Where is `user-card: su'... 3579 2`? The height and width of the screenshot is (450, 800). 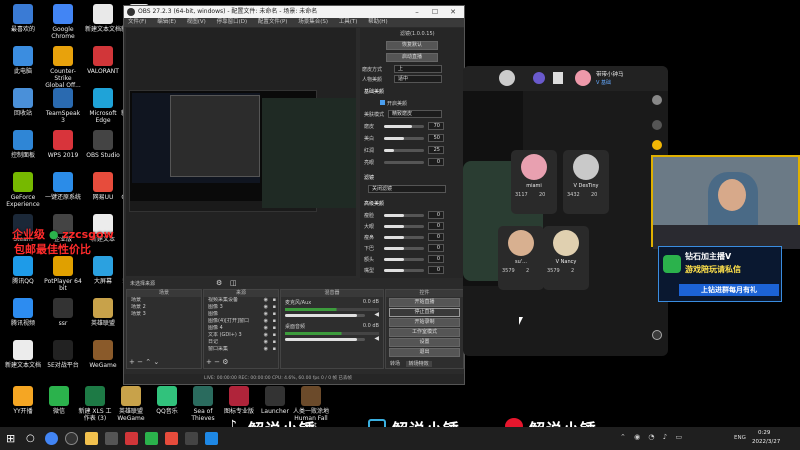 user-card: su'... 3579 2 is located at coordinates (521, 258).